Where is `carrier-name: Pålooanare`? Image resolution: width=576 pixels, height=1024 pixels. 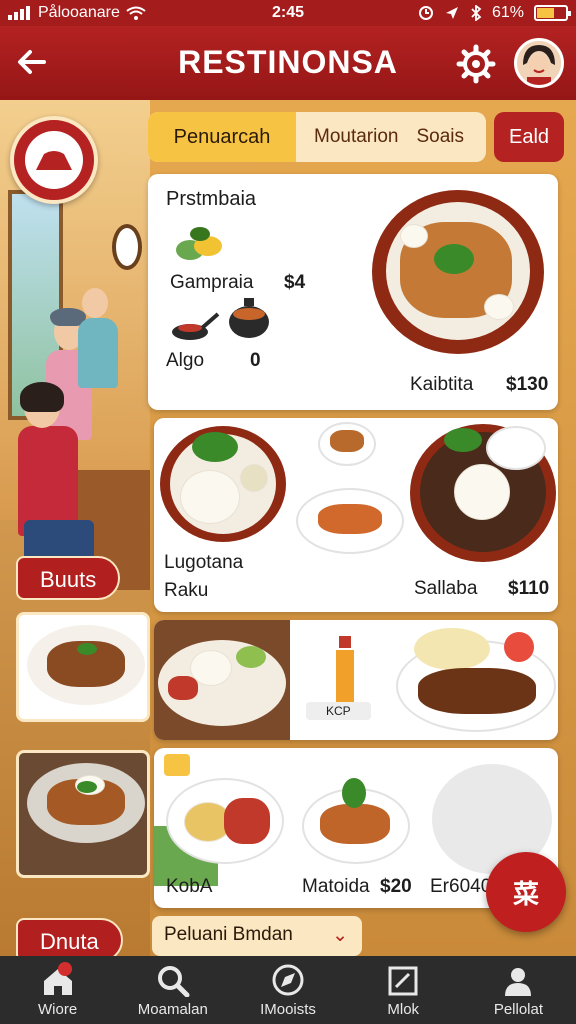 carrier-name: Pålooanare is located at coordinates (79, 12).